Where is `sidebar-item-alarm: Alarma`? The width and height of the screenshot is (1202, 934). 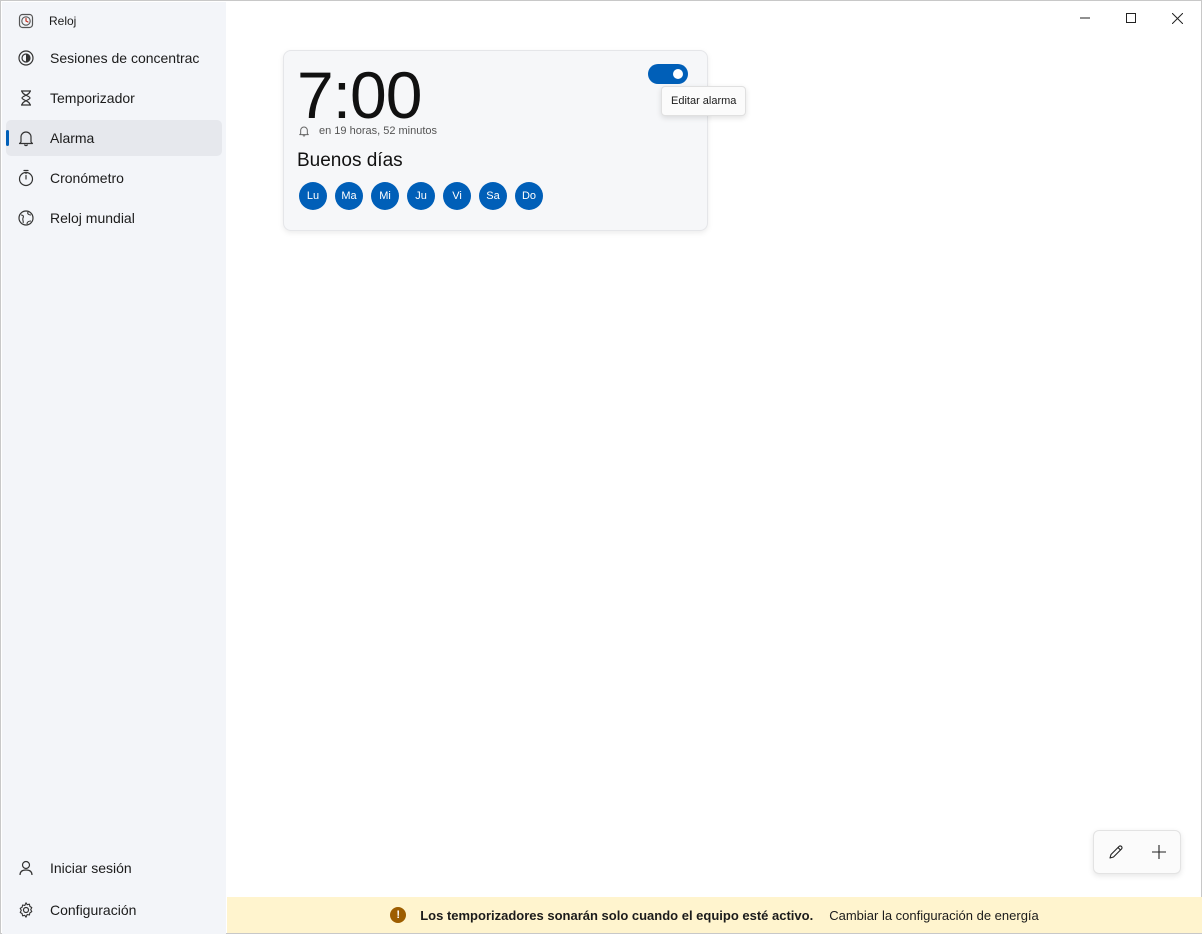
sidebar-item-alarm: Alarma is located at coordinates (114, 138).